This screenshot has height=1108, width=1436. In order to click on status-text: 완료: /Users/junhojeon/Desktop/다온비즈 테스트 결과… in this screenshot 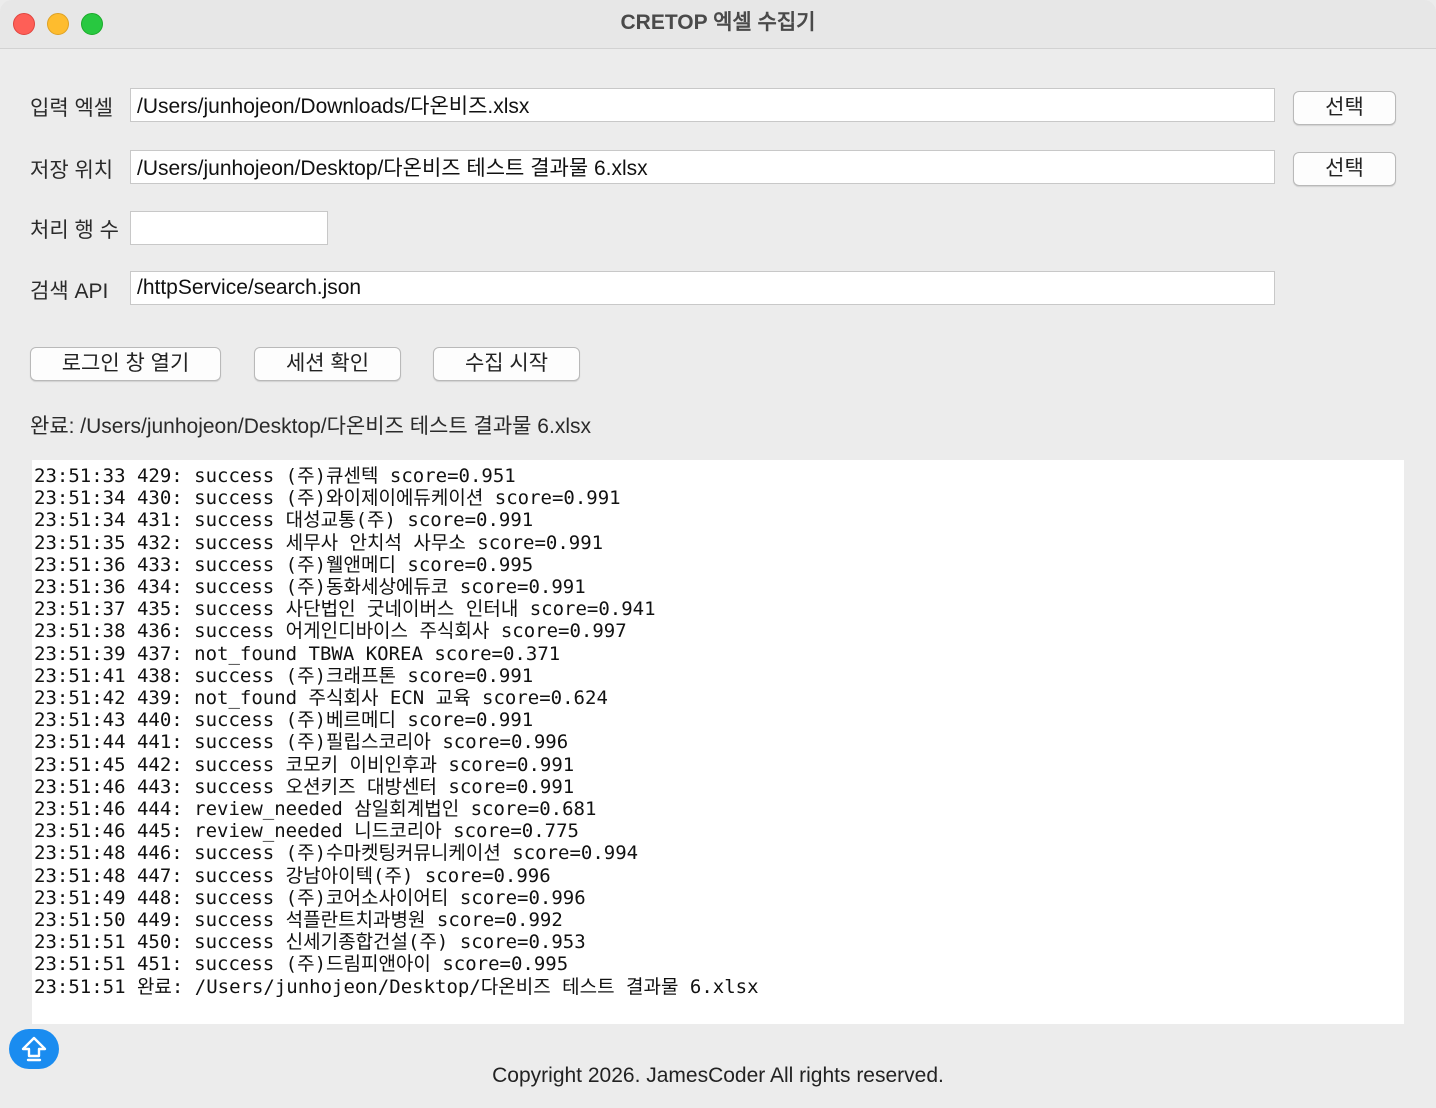, I will do `click(310, 426)`.